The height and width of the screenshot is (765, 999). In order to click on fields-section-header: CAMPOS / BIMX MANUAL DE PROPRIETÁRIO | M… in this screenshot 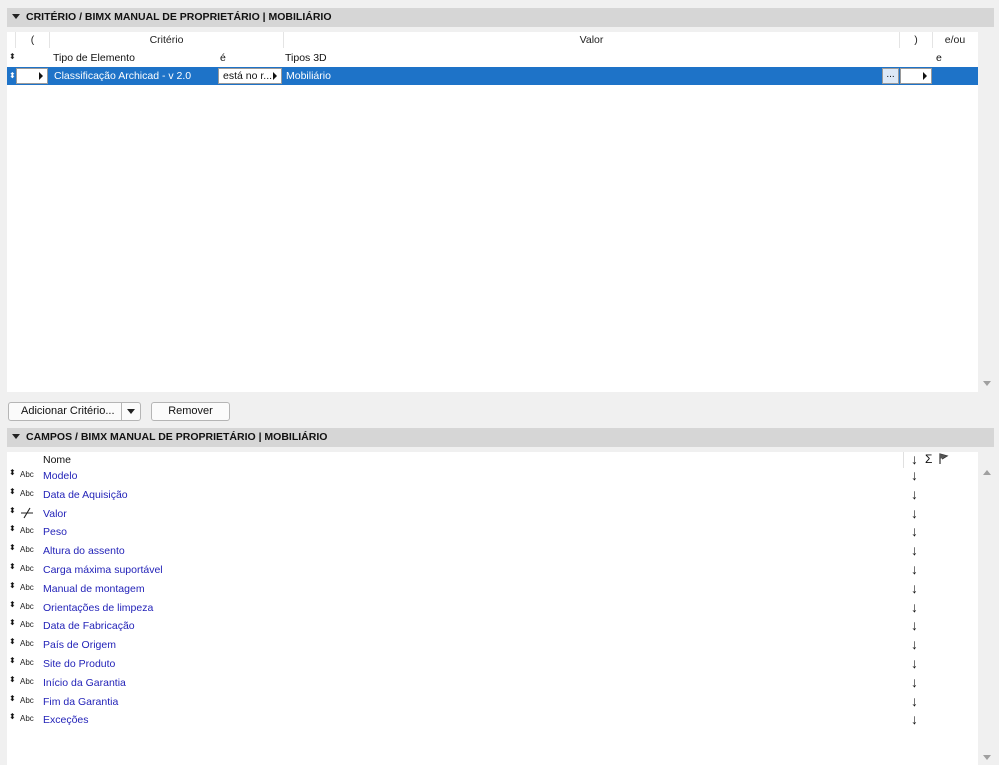, I will do `click(500, 437)`.